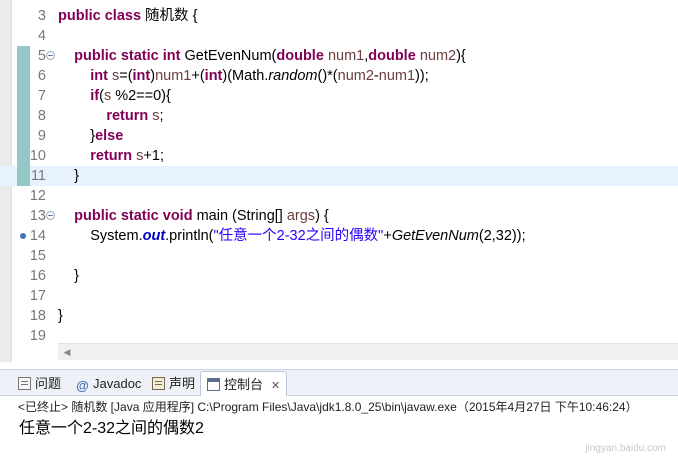 This screenshot has width=678, height=458. I want to click on code-token: public static int, so click(129, 56).